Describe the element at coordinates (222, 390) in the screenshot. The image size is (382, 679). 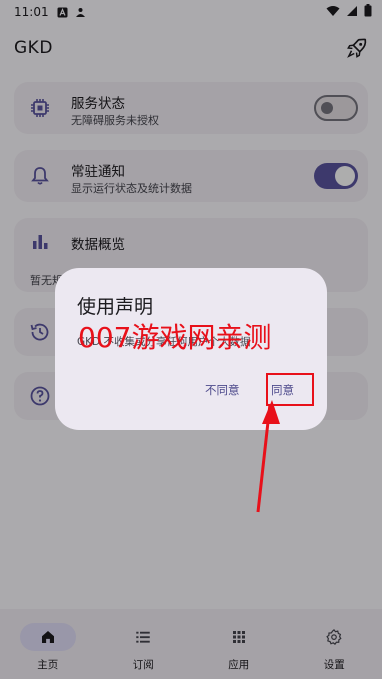
I see `disagree-button: 不同意` at that location.